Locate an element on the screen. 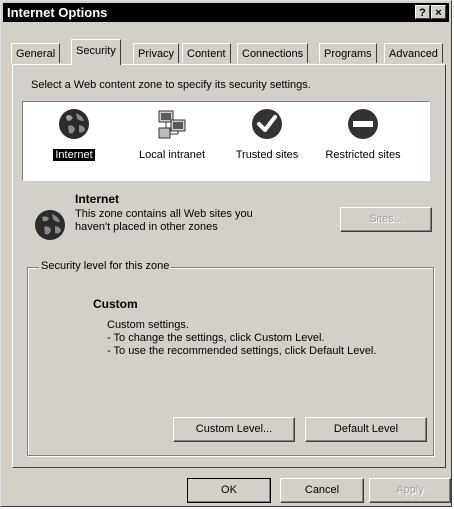 The width and height of the screenshot is (454, 509). tab-connections: Connections is located at coordinates (273, 53).